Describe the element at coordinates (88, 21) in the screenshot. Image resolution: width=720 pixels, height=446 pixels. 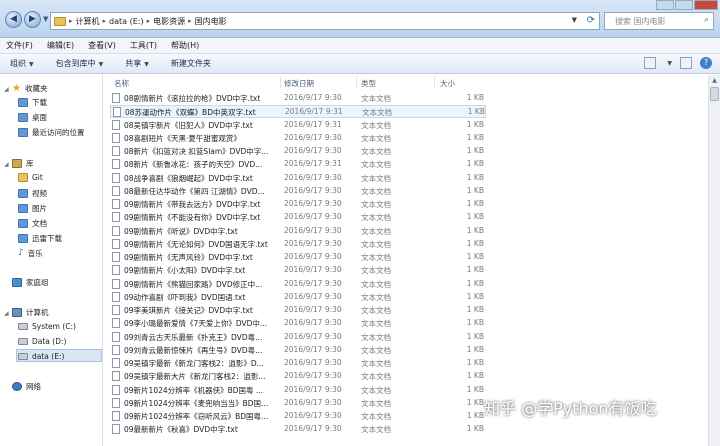
I see `breadcrumb-computer: 计算机` at that location.